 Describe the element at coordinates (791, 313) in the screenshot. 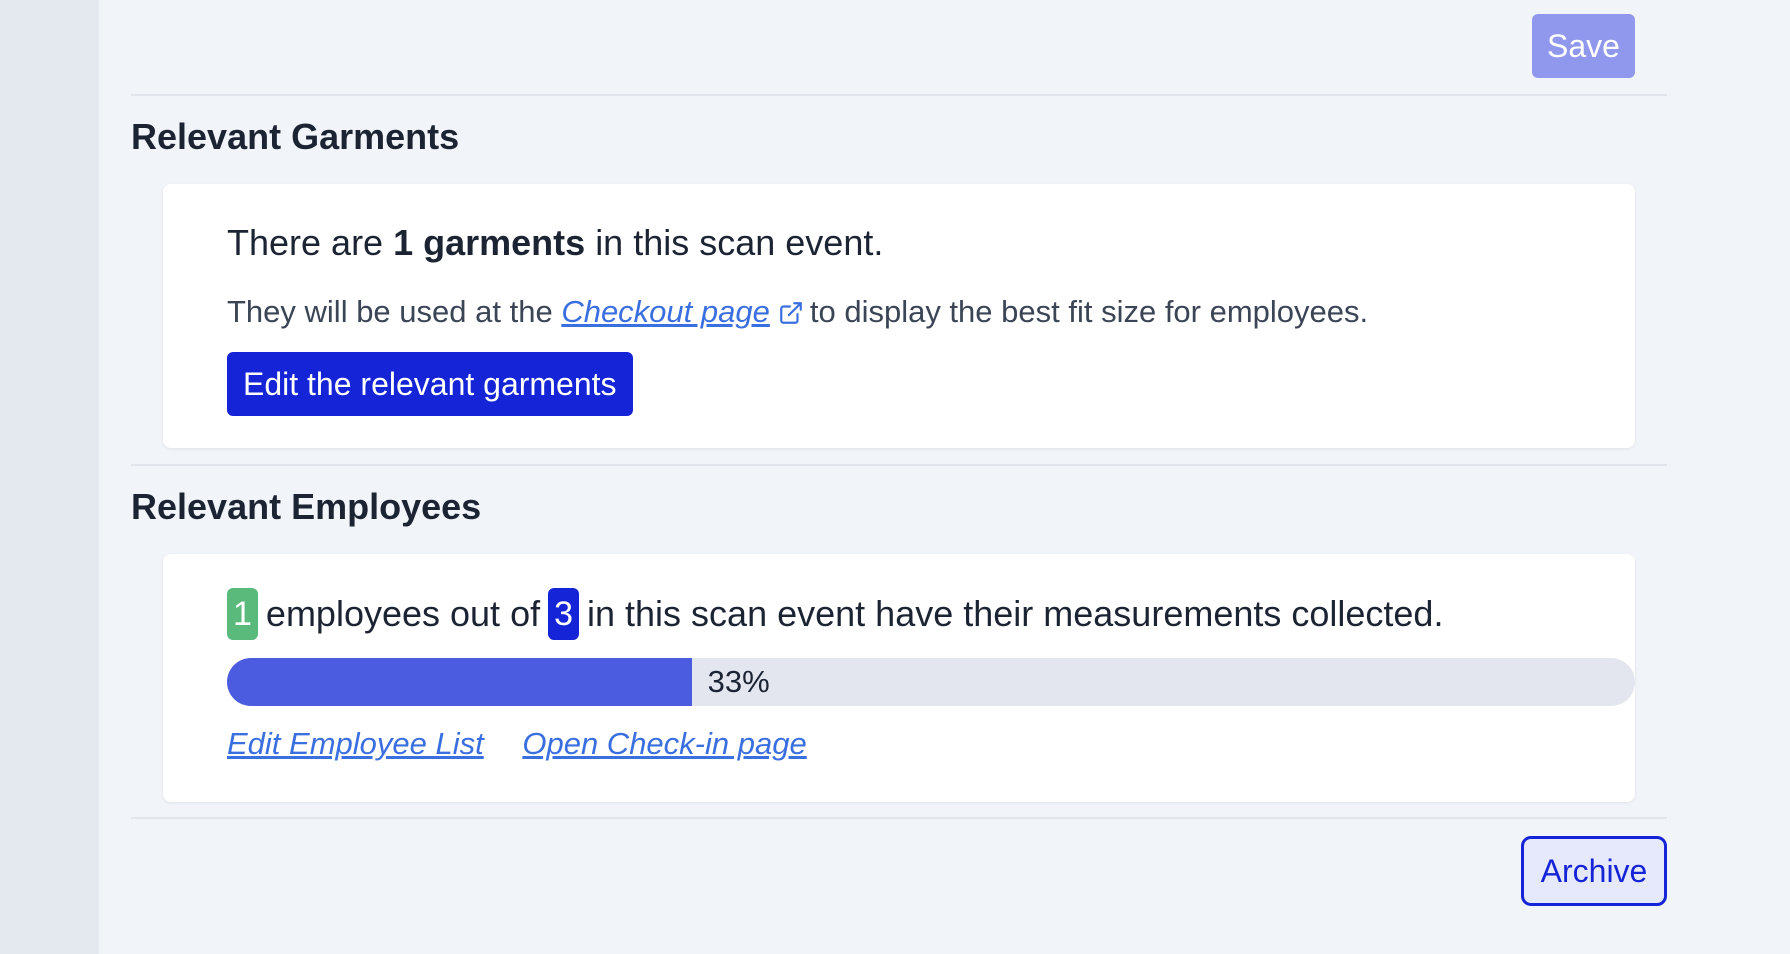

I see `external-link-icon` at that location.